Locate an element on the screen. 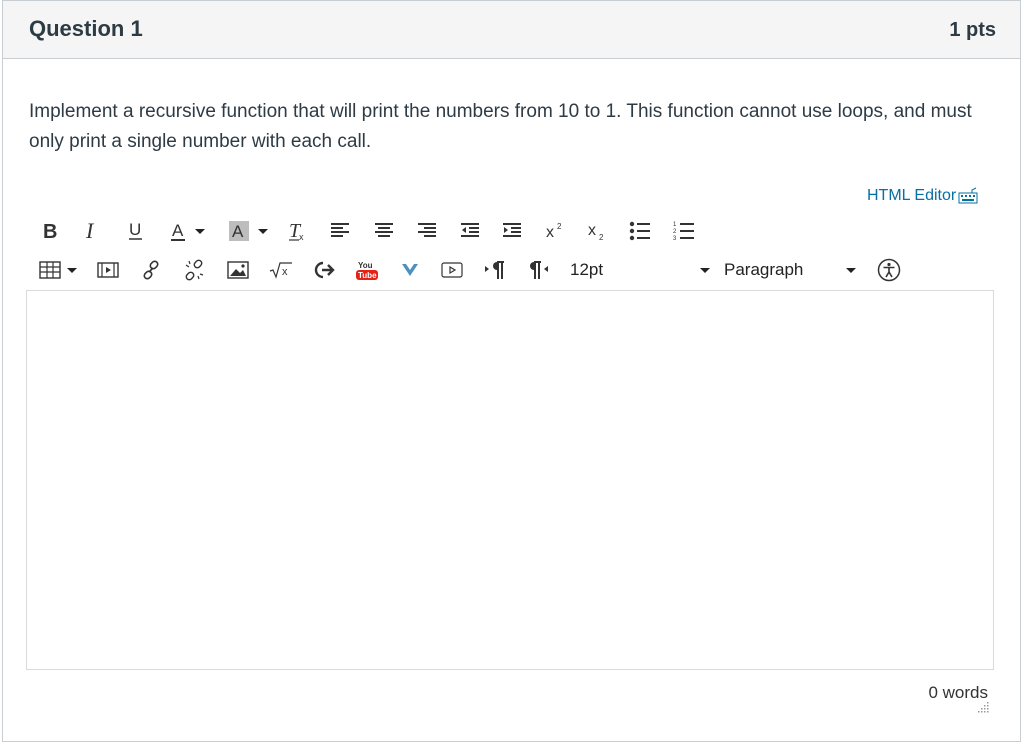  svg-text: B is located at coordinates (50, 231).